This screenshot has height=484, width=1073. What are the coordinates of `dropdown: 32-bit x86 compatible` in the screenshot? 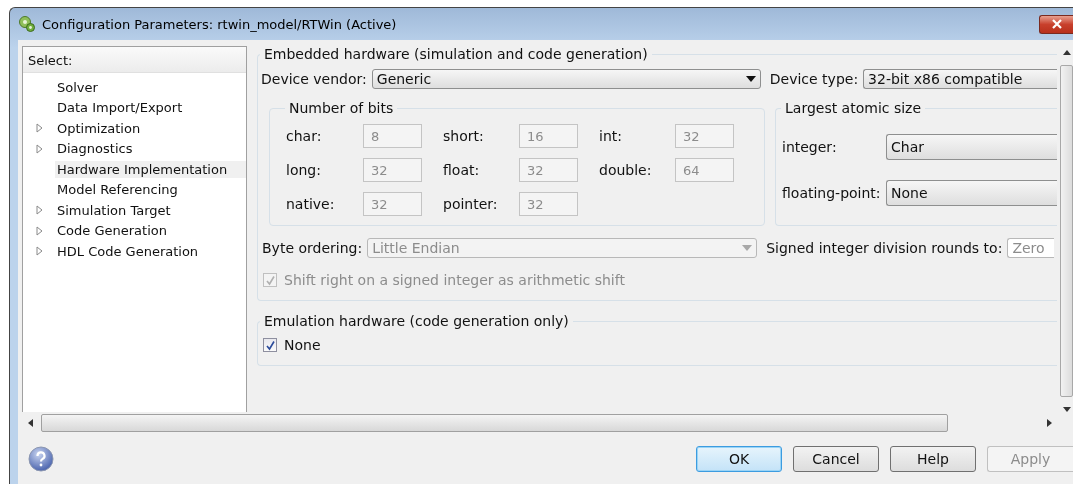 It's located at (960, 79).